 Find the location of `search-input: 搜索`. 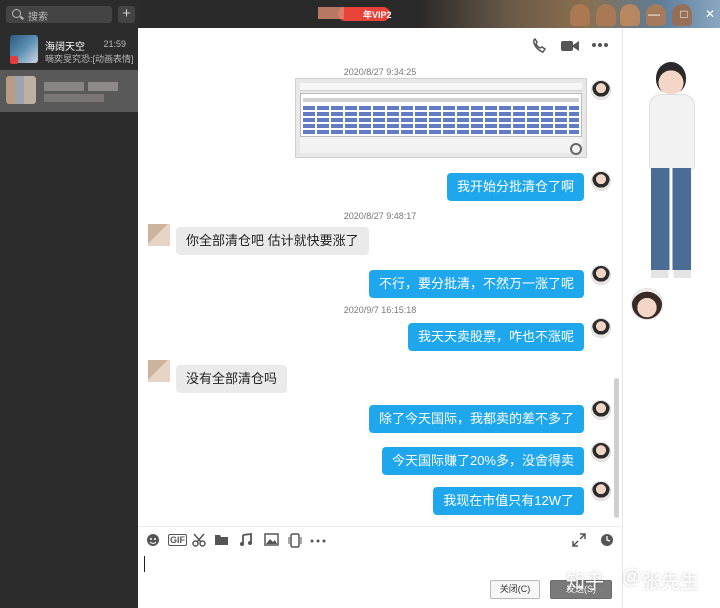

search-input: 搜索 is located at coordinates (59, 14).